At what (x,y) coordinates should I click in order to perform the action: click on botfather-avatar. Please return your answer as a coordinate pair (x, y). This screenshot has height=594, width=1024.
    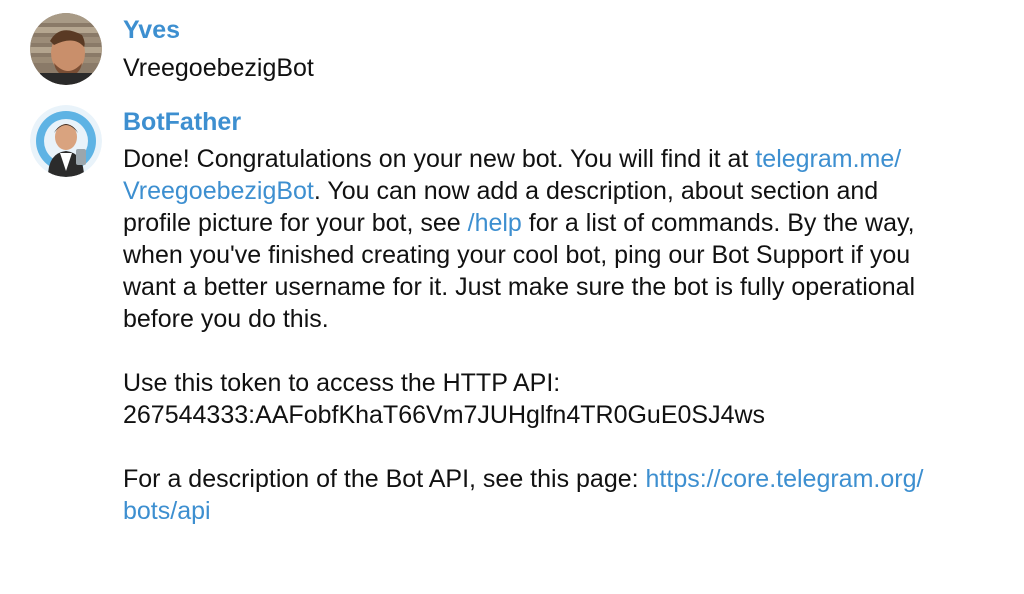
    Looking at the image, I should click on (66, 141).